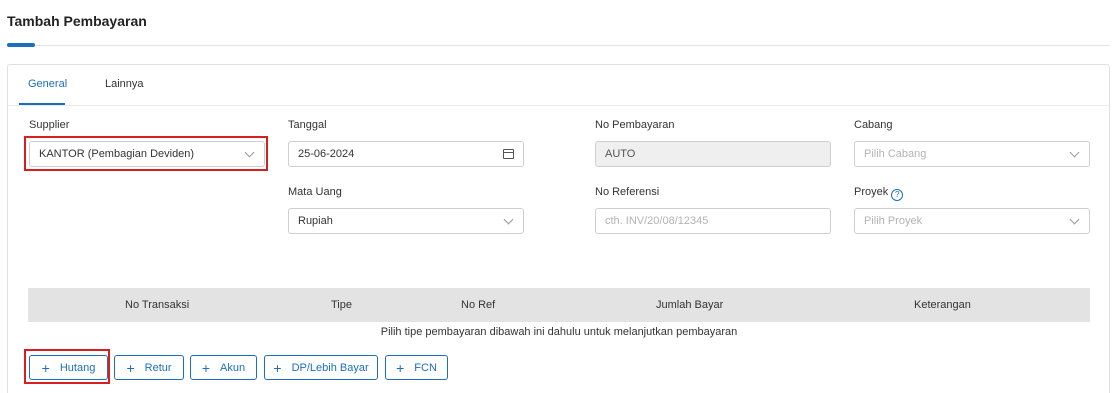 Image resolution: width=1117 pixels, height=393 pixels. I want to click on add-akun-button: + Akun, so click(223, 367).